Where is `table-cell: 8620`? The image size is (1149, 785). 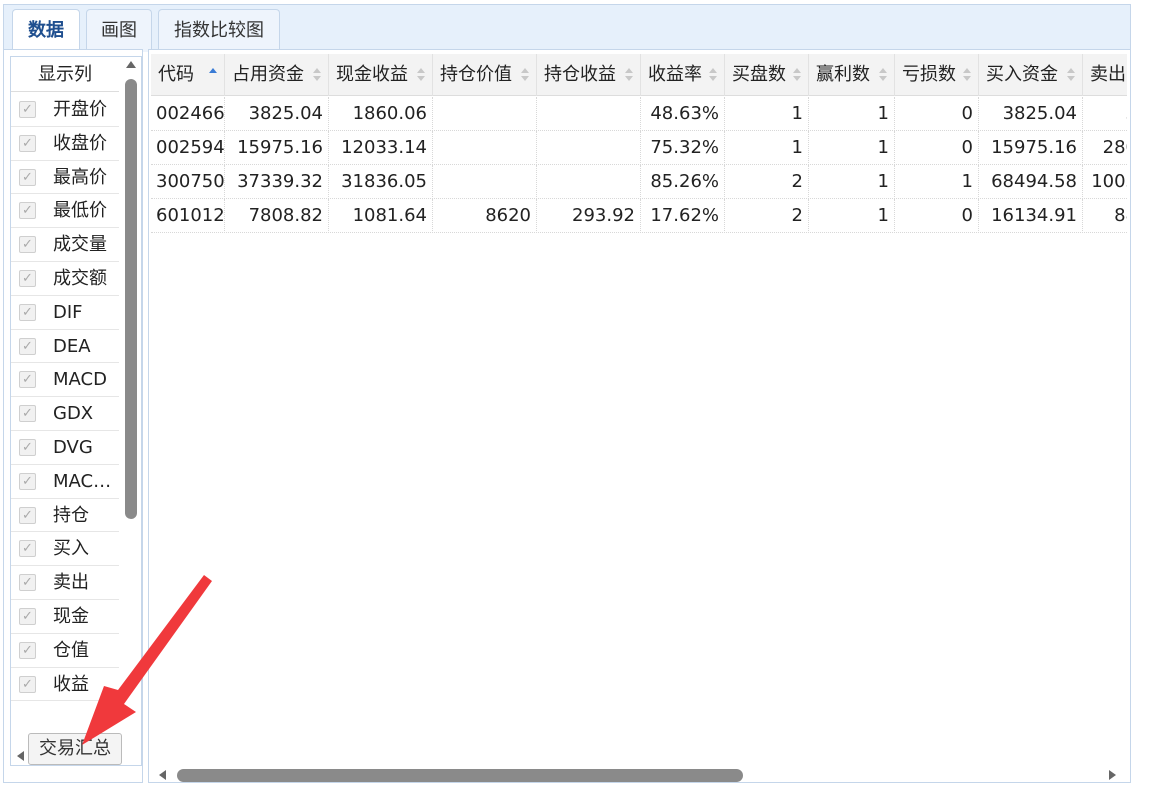
table-cell: 8620 is located at coordinates (485, 216).